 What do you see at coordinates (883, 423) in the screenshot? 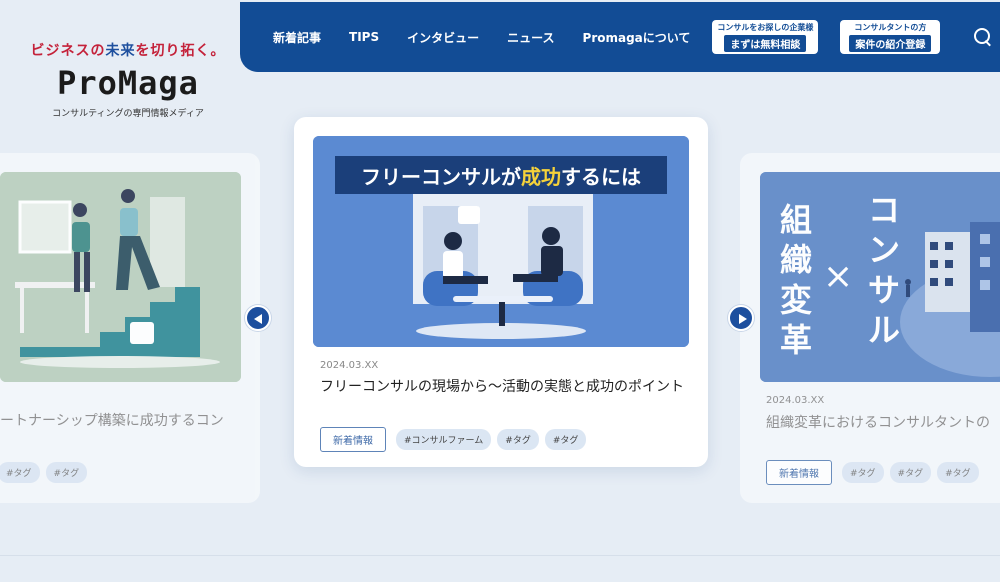
I see `article-title: 組織変革におけるコンサルタントの` at bounding box center [883, 423].